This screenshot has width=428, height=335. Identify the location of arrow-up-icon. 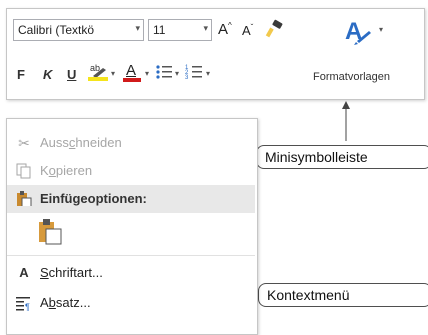
(346, 105).